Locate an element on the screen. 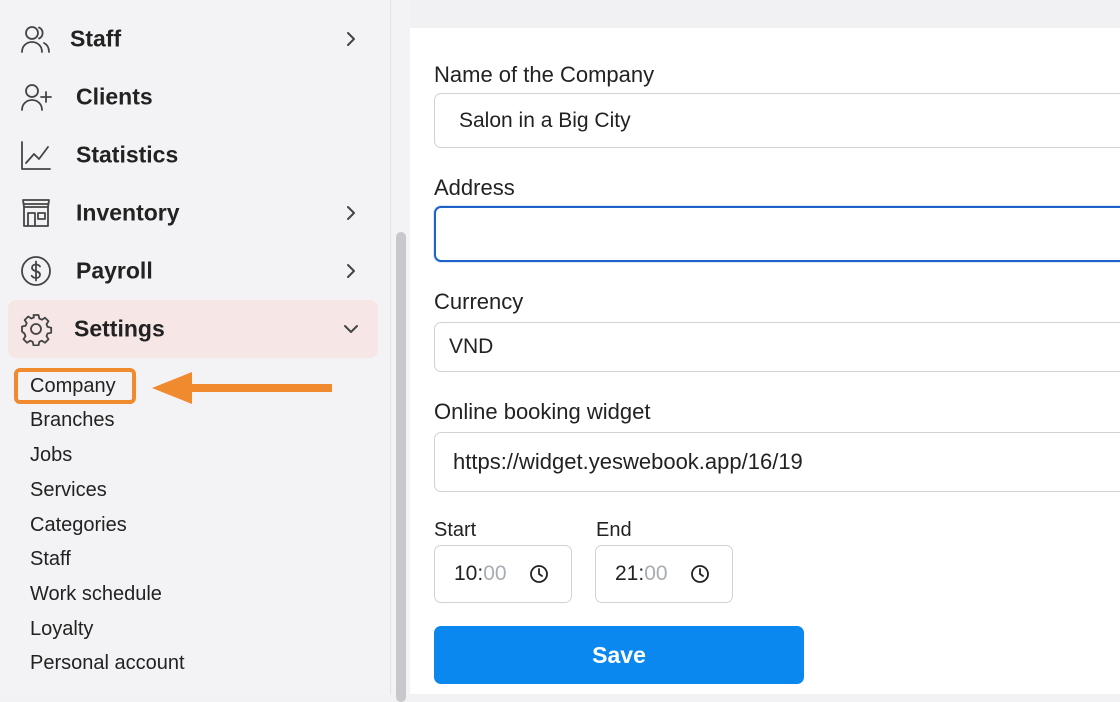  chevron-down-icon is located at coordinates (351, 329).